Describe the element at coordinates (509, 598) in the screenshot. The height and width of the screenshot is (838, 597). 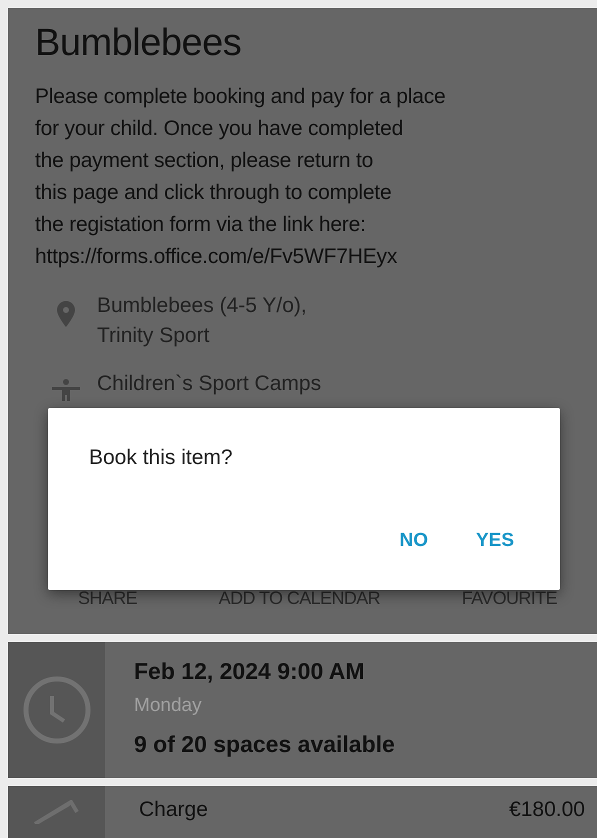
I see `action-button: FAVOURITE` at that location.